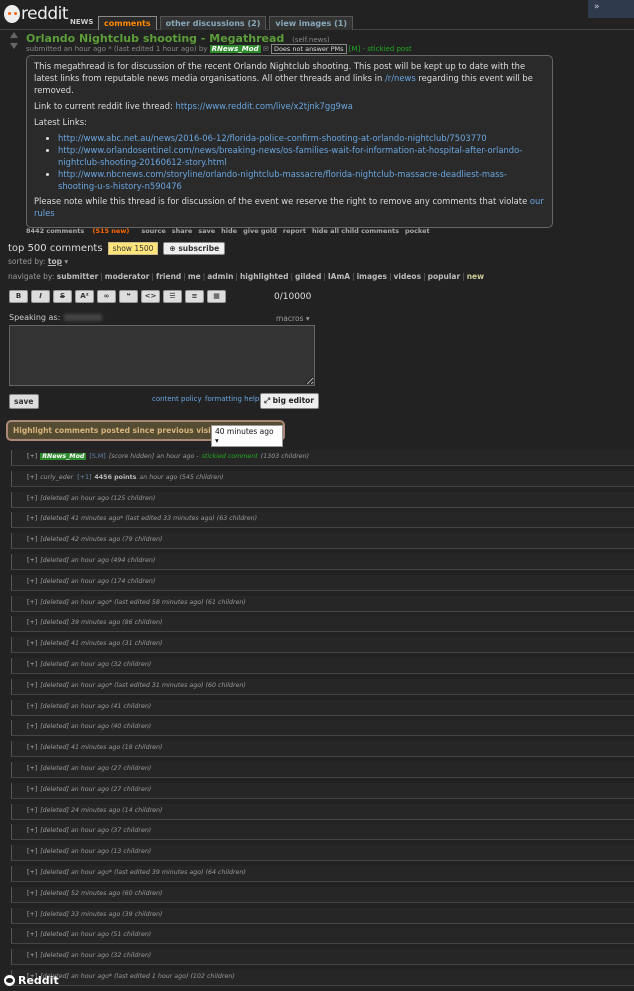 This screenshot has width=634, height=991. What do you see at coordinates (213, 23) in the screenshot?
I see `tab-other-discussions: other discussions (2)` at bounding box center [213, 23].